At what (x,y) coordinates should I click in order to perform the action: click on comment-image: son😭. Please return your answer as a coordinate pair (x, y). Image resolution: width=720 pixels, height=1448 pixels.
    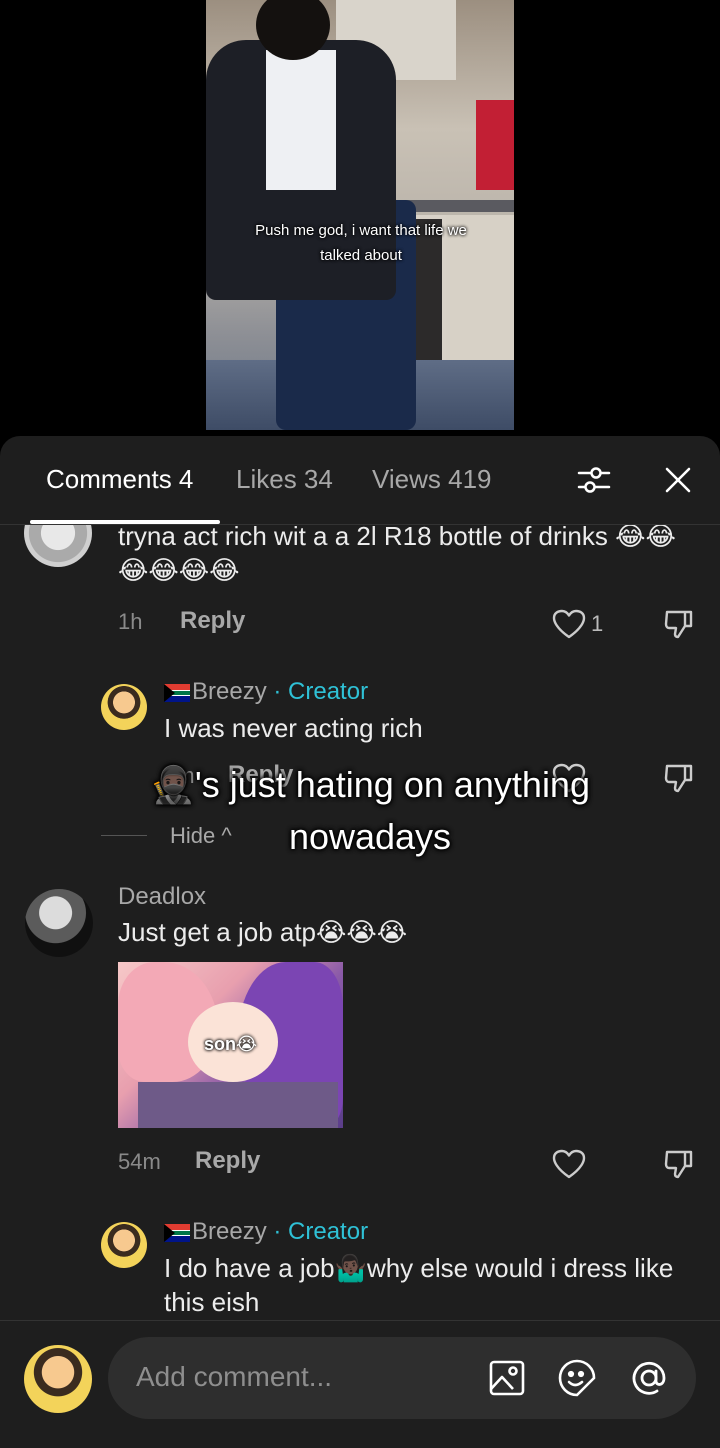
    Looking at the image, I should click on (230, 1045).